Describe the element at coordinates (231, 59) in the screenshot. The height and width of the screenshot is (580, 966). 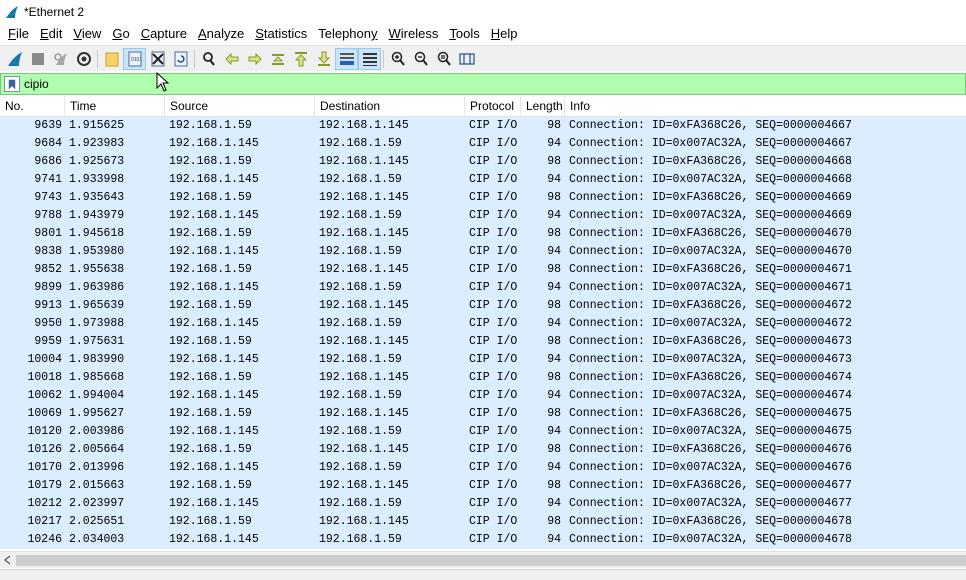
I see `go-back-button` at that location.